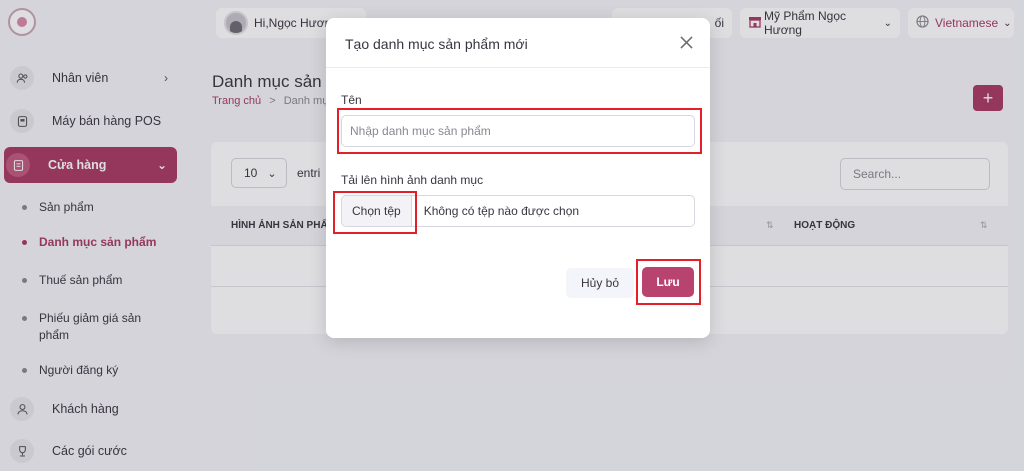 The height and width of the screenshot is (471, 1024). I want to click on choose-file-button: Chọn tệp, so click(377, 211).